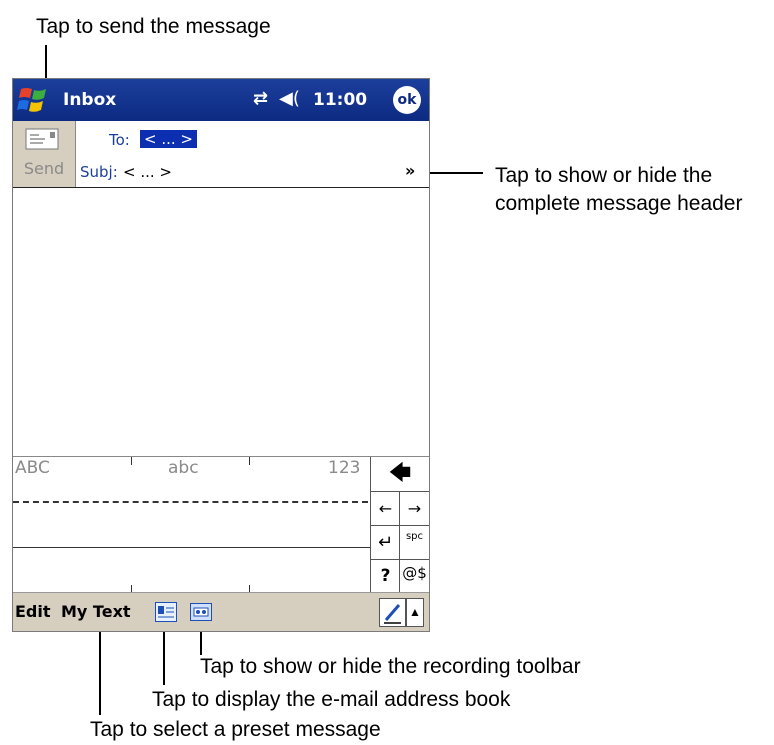 This screenshot has width=774, height=745. What do you see at coordinates (414, 543) in the screenshot?
I see `space-key: spc` at bounding box center [414, 543].